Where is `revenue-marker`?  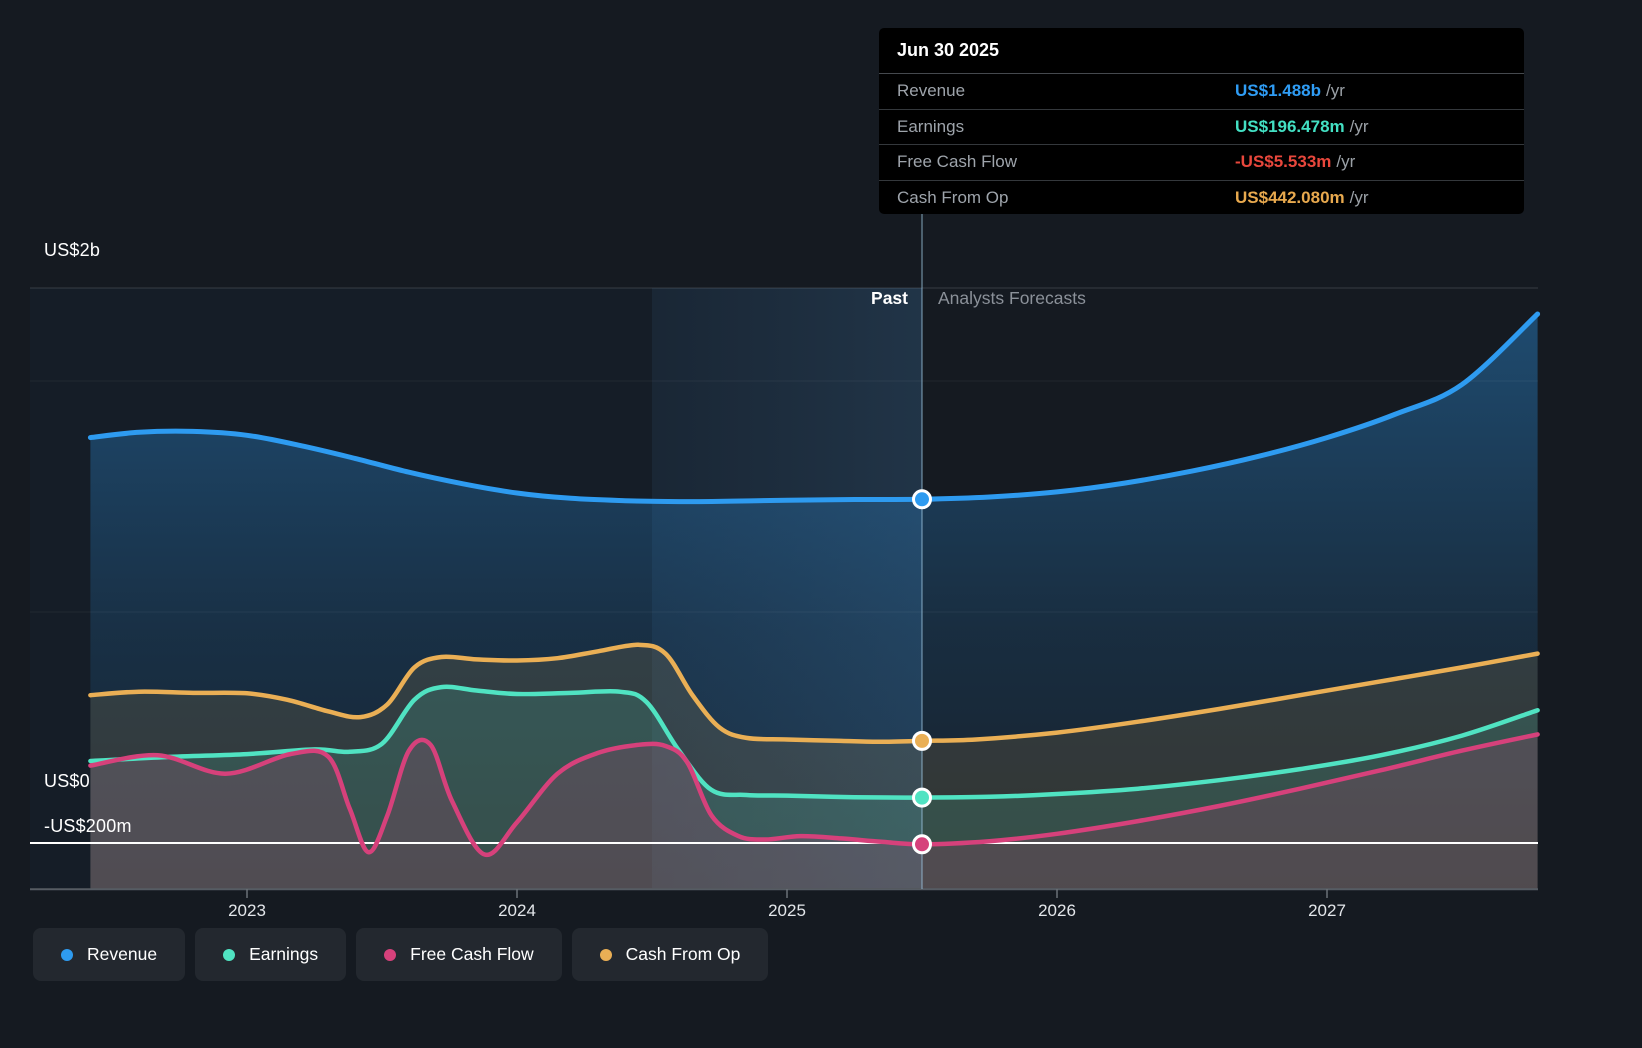 revenue-marker is located at coordinates (922, 499).